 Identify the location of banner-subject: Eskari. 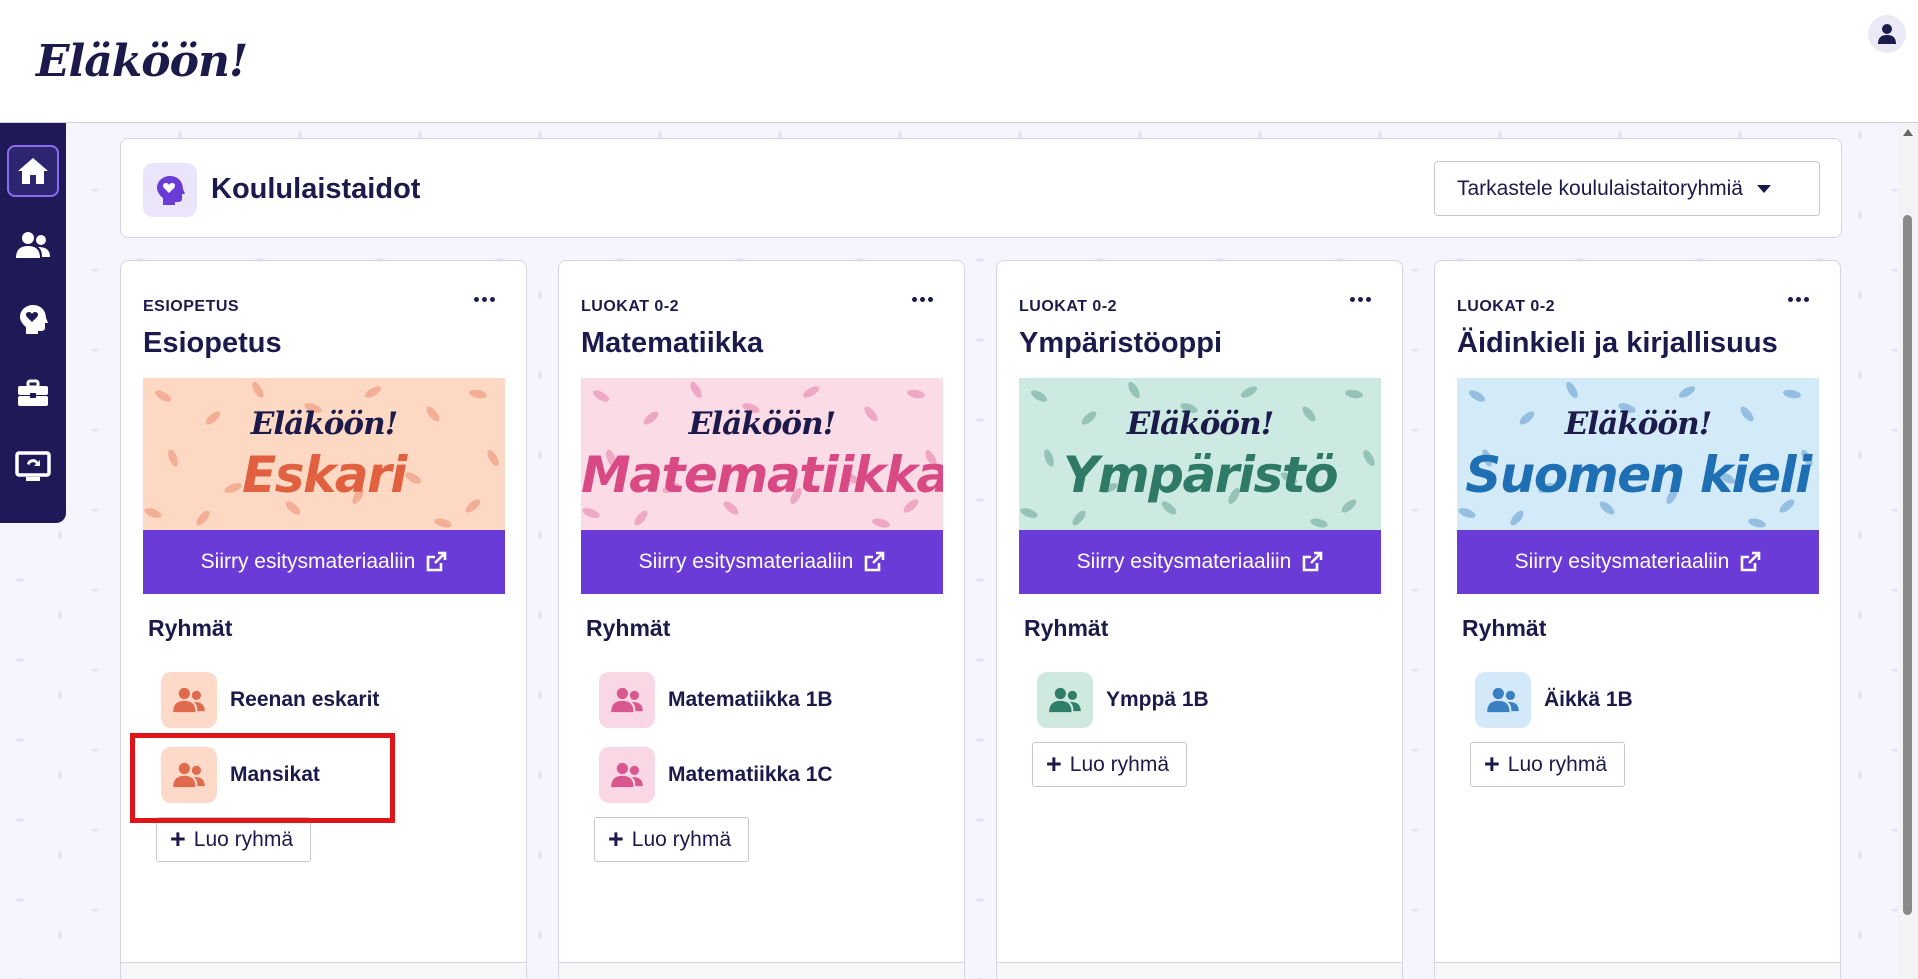
(324, 475).